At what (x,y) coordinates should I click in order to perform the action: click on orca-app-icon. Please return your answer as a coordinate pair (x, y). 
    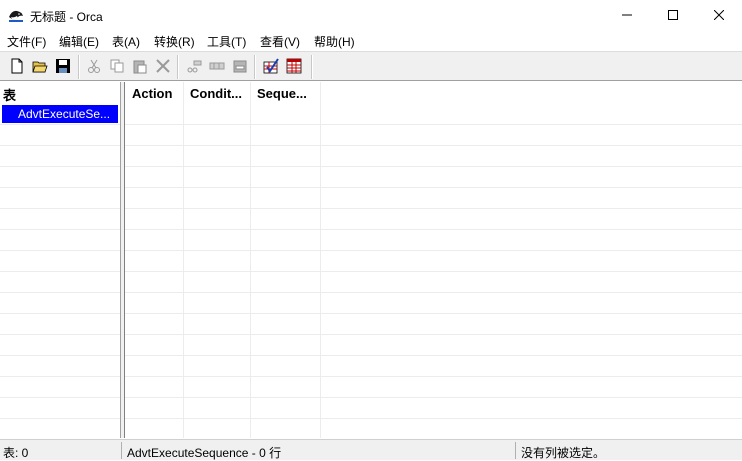
    Looking at the image, I should click on (16, 15).